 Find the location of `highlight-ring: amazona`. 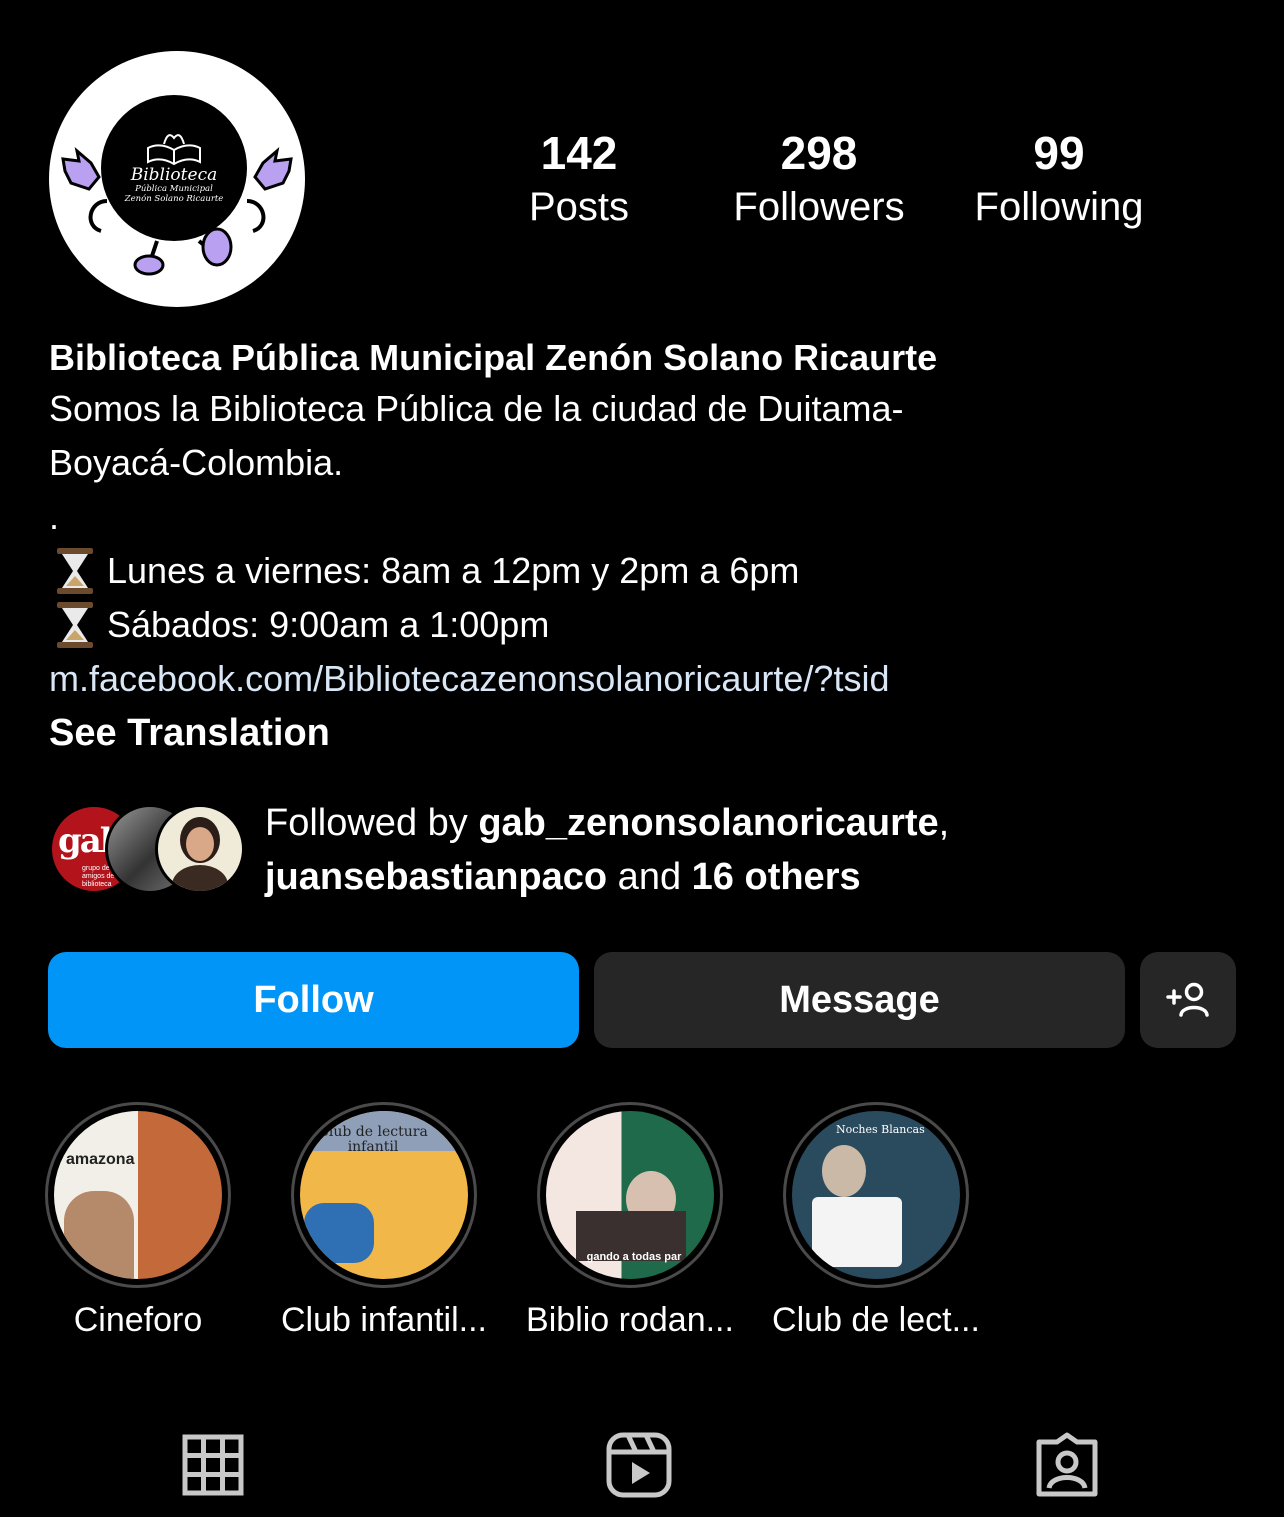

highlight-ring: amazona is located at coordinates (138, 1195).